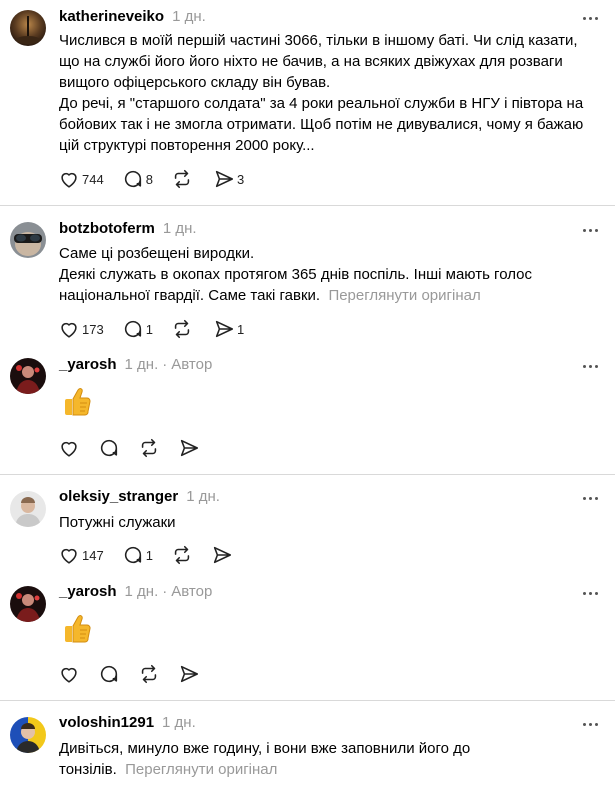 The height and width of the screenshot is (790, 615). I want to click on post-actions: 147 1, so click(154, 555).